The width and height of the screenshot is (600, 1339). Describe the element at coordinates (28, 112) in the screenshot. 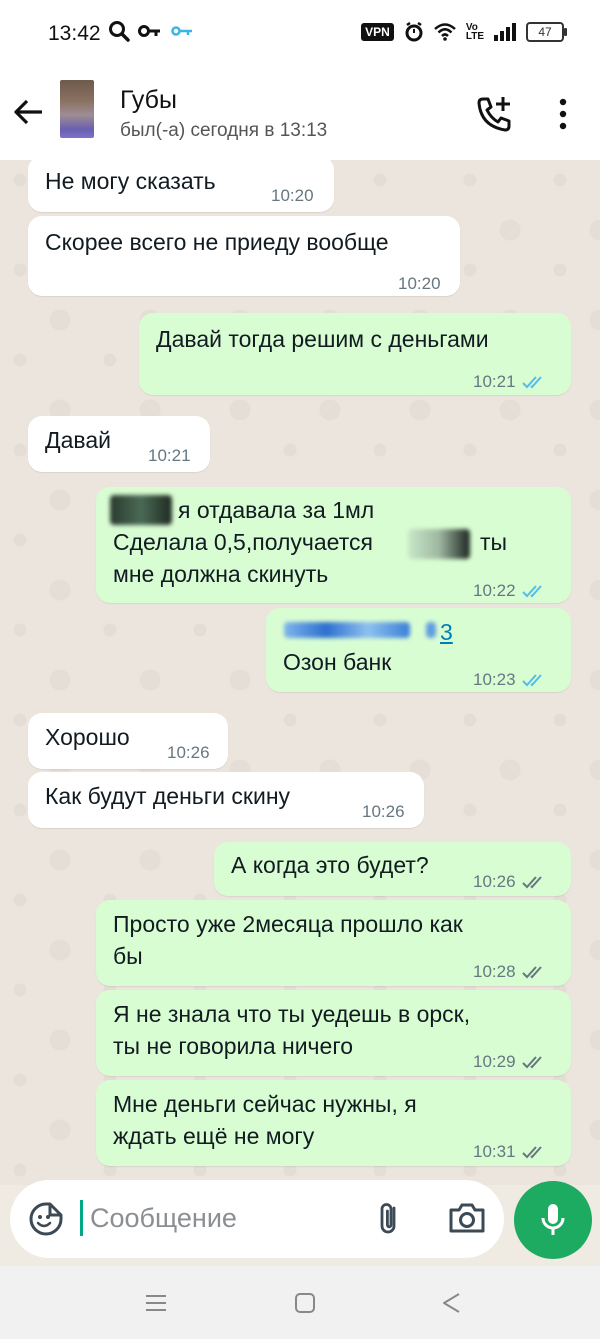

I see `back-arrow-icon` at that location.